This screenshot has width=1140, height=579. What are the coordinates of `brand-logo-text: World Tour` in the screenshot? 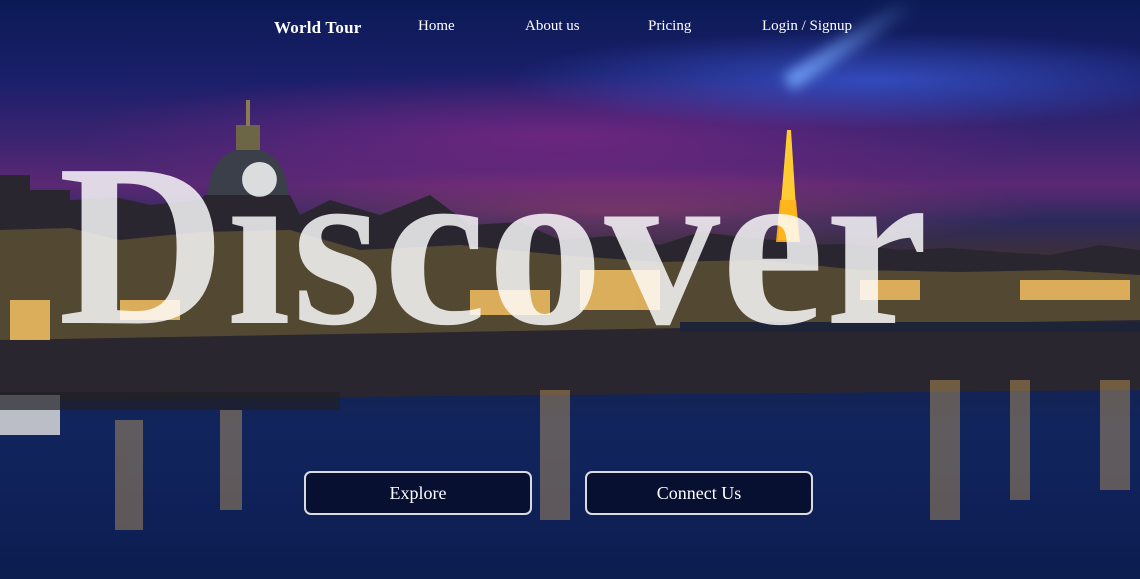 It's located at (318, 28).